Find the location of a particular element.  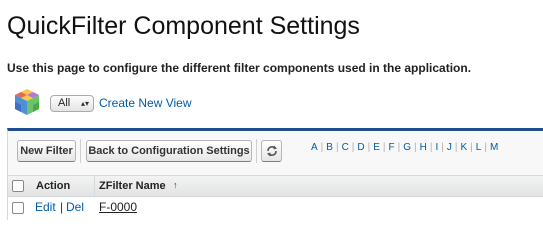

table-row: Edit | Del F-0000 is located at coordinates (275, 209).